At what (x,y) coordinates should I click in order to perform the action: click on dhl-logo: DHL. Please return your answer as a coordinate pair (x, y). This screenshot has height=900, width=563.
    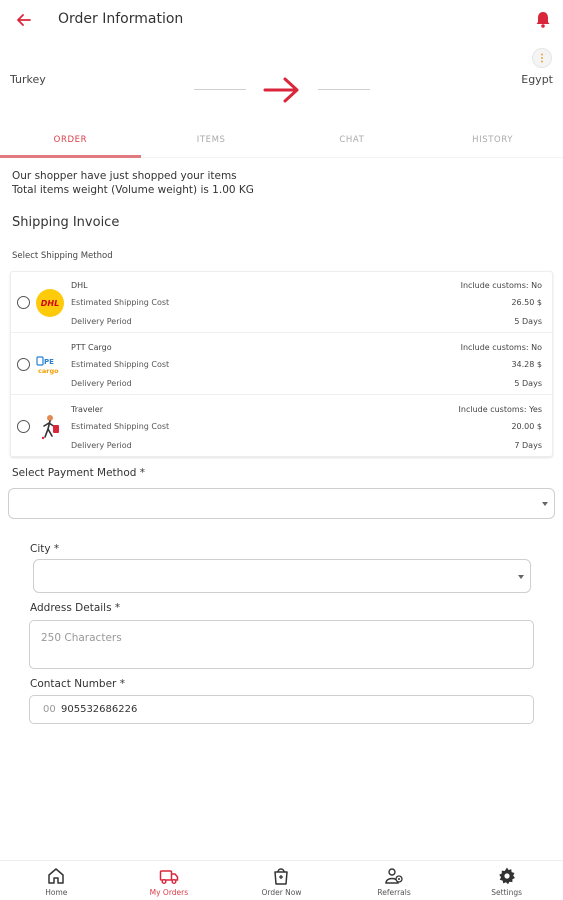
    Looking at the image, I should click on (50, 303).